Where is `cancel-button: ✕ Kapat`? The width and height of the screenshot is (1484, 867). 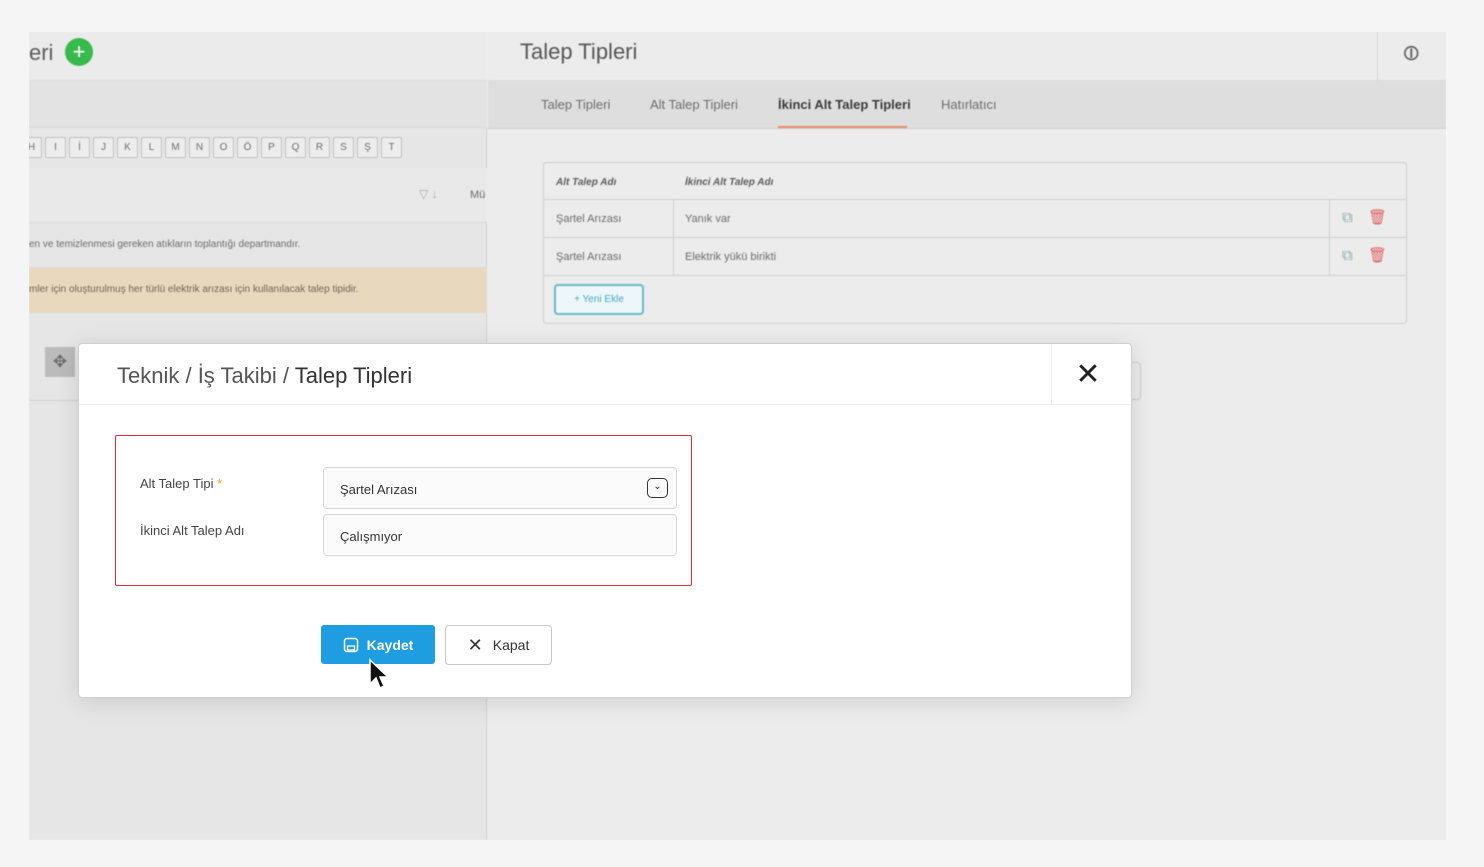
cancel-button: ✕ Kapat is located at coordinates (498, 645).